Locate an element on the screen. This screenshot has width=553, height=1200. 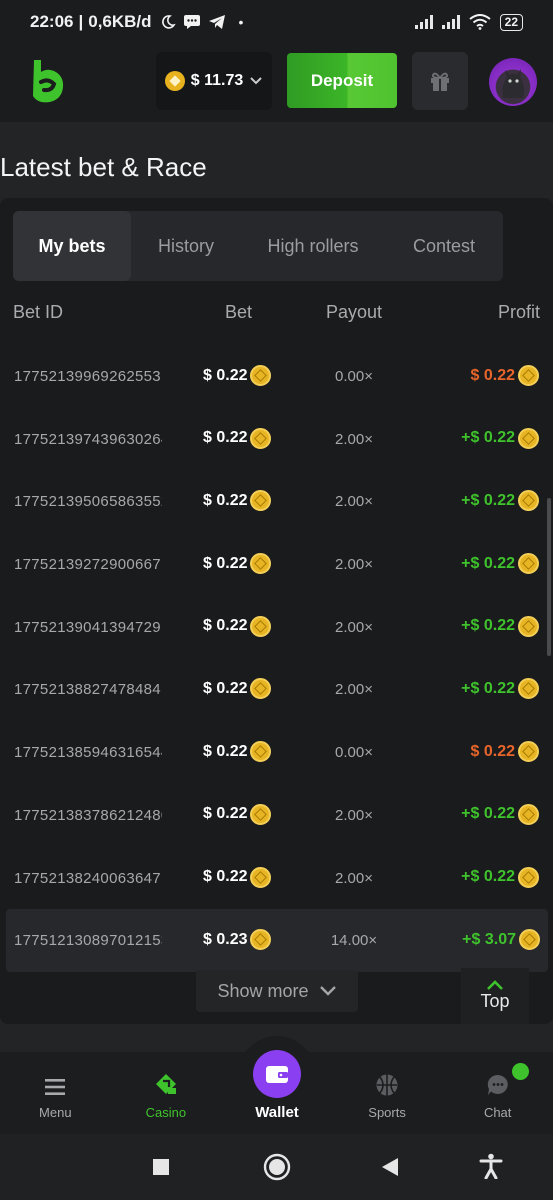
balance-selector: $ 11.73 is located at coordinates (214, 81).